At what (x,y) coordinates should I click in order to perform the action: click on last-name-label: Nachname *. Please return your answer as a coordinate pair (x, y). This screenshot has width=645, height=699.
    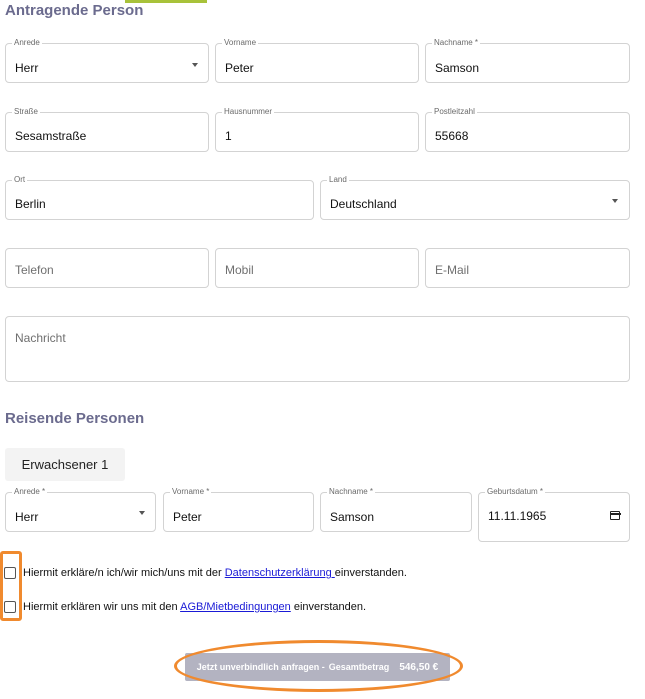
    Looking at the image, I should click on (456, 43).